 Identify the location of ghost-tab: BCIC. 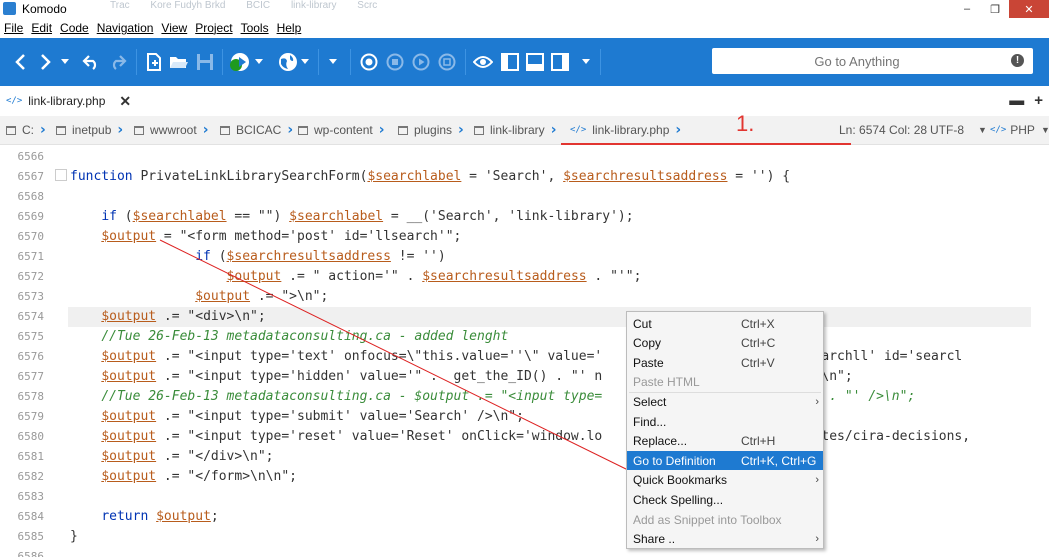
(258, 5).